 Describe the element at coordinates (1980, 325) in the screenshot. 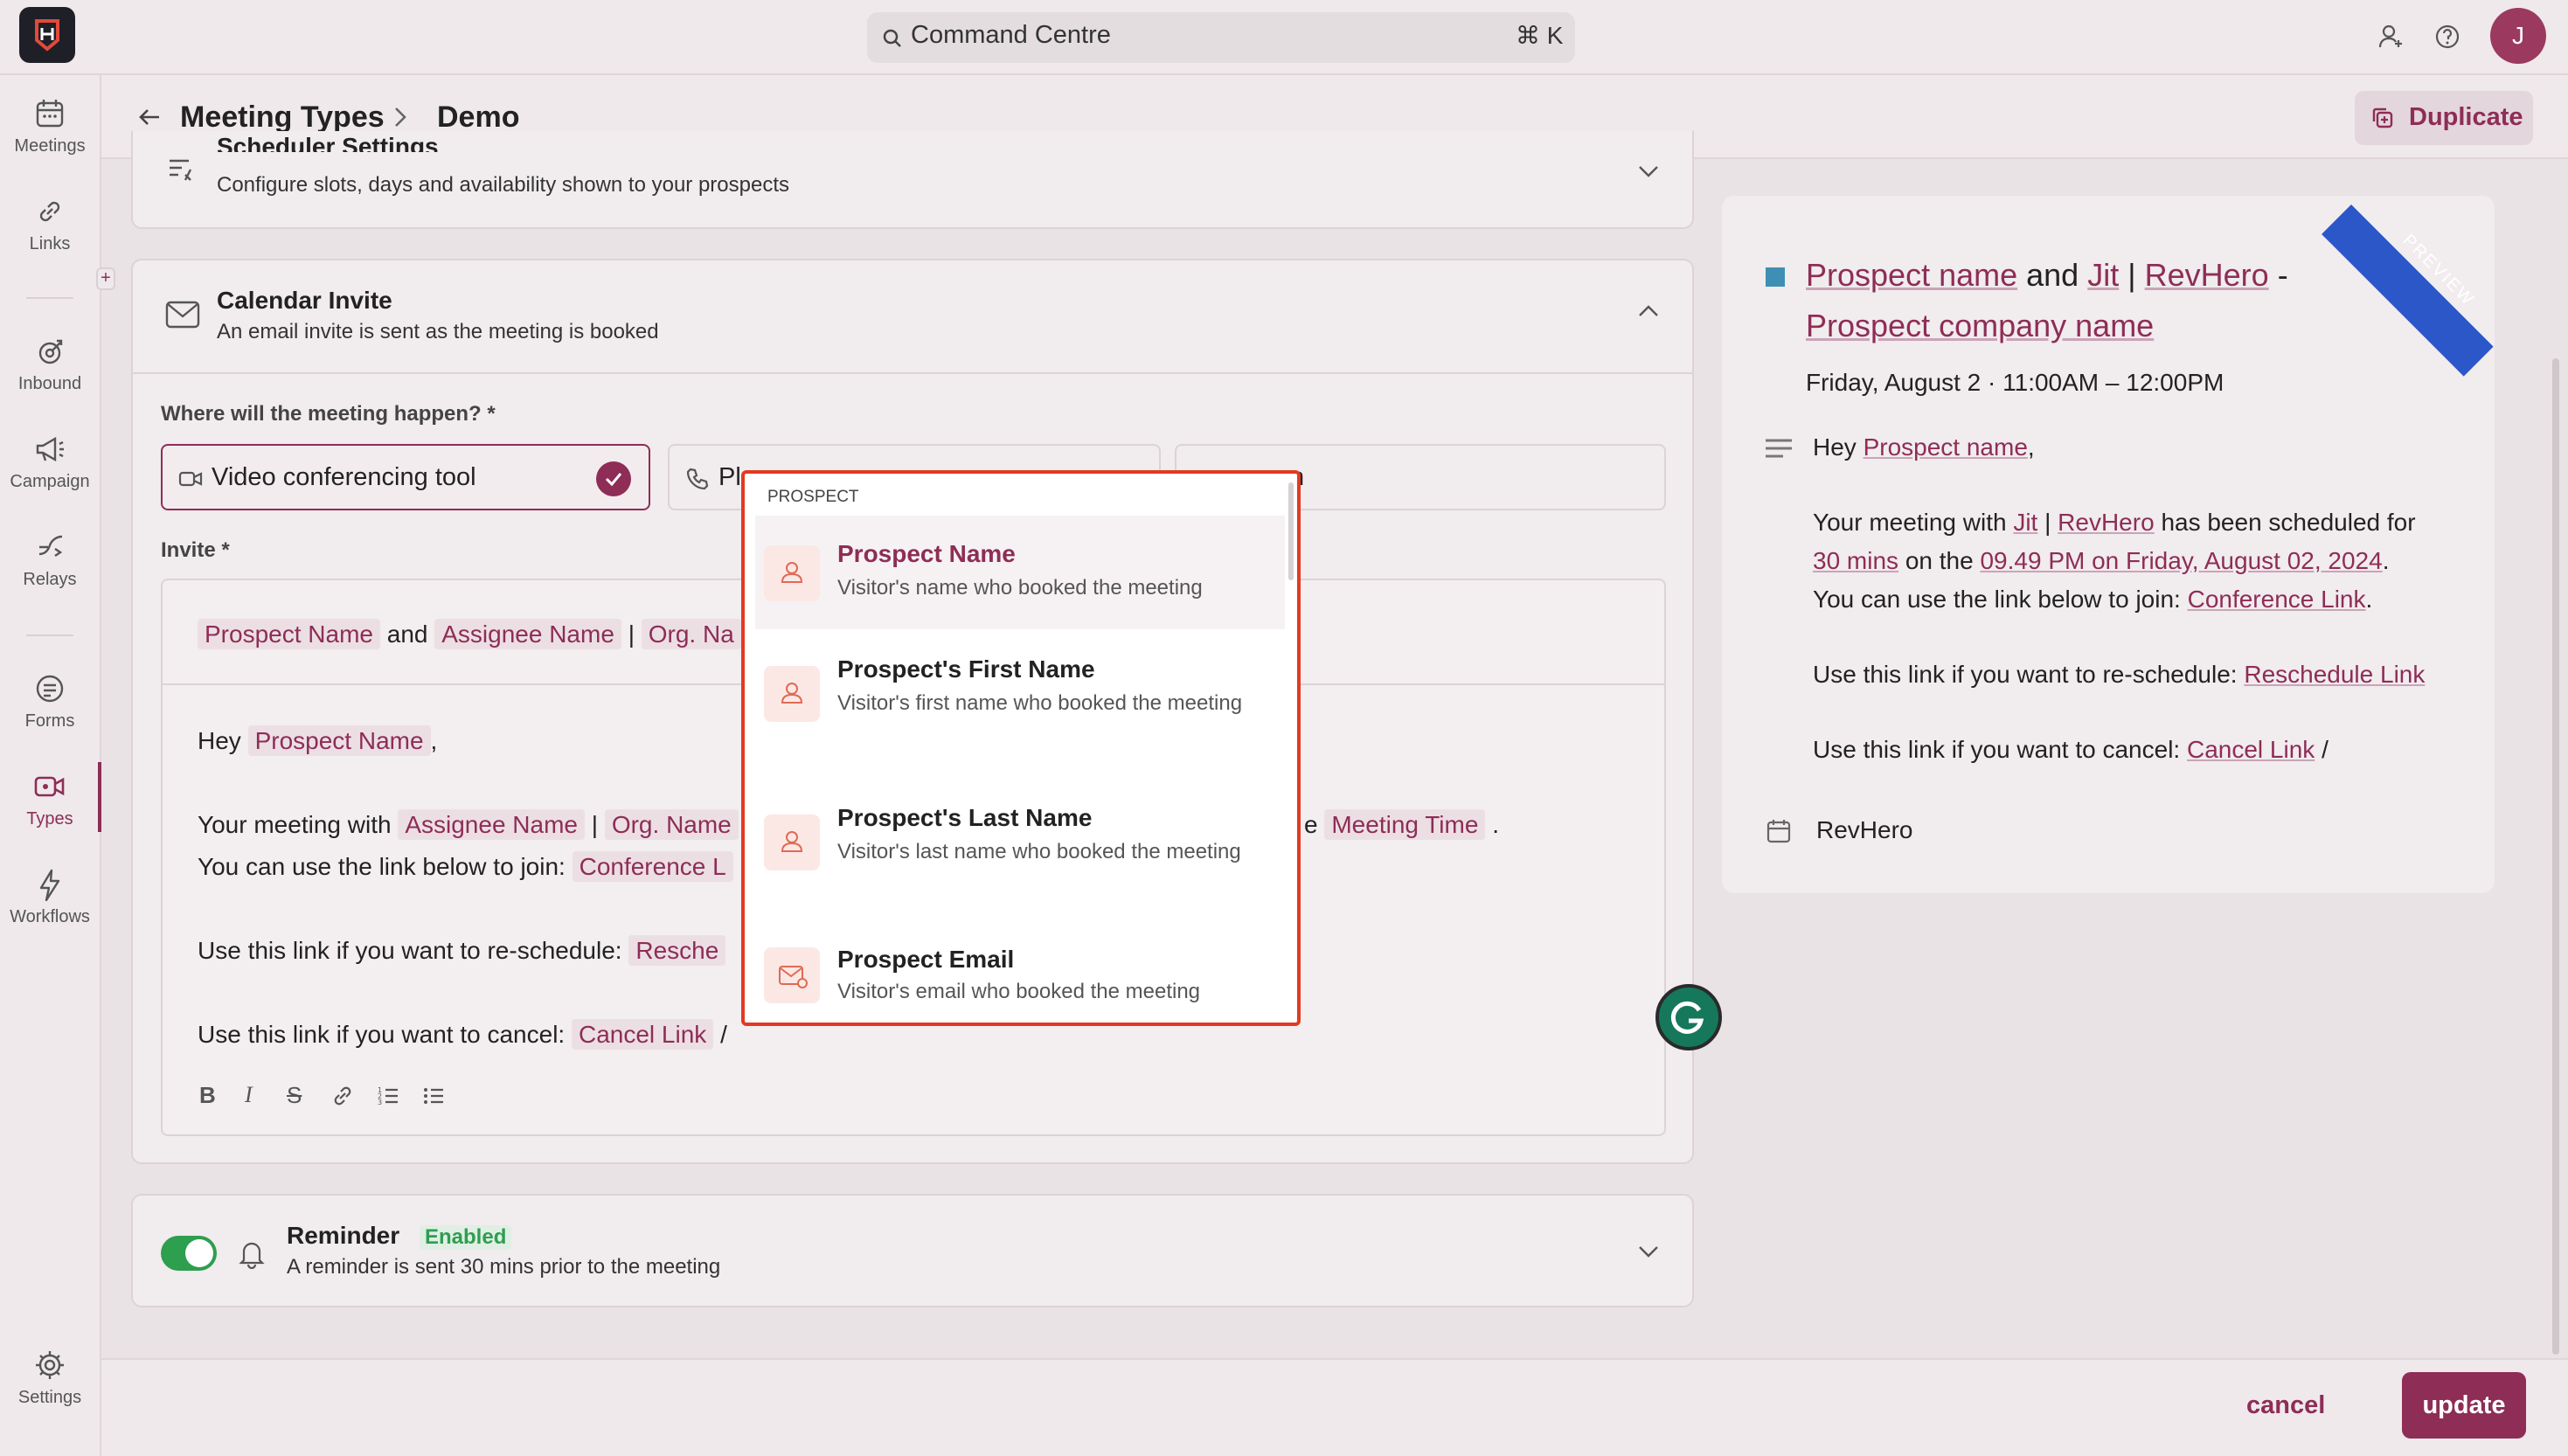

I see `preview-variable: Prospect company name` at that location.